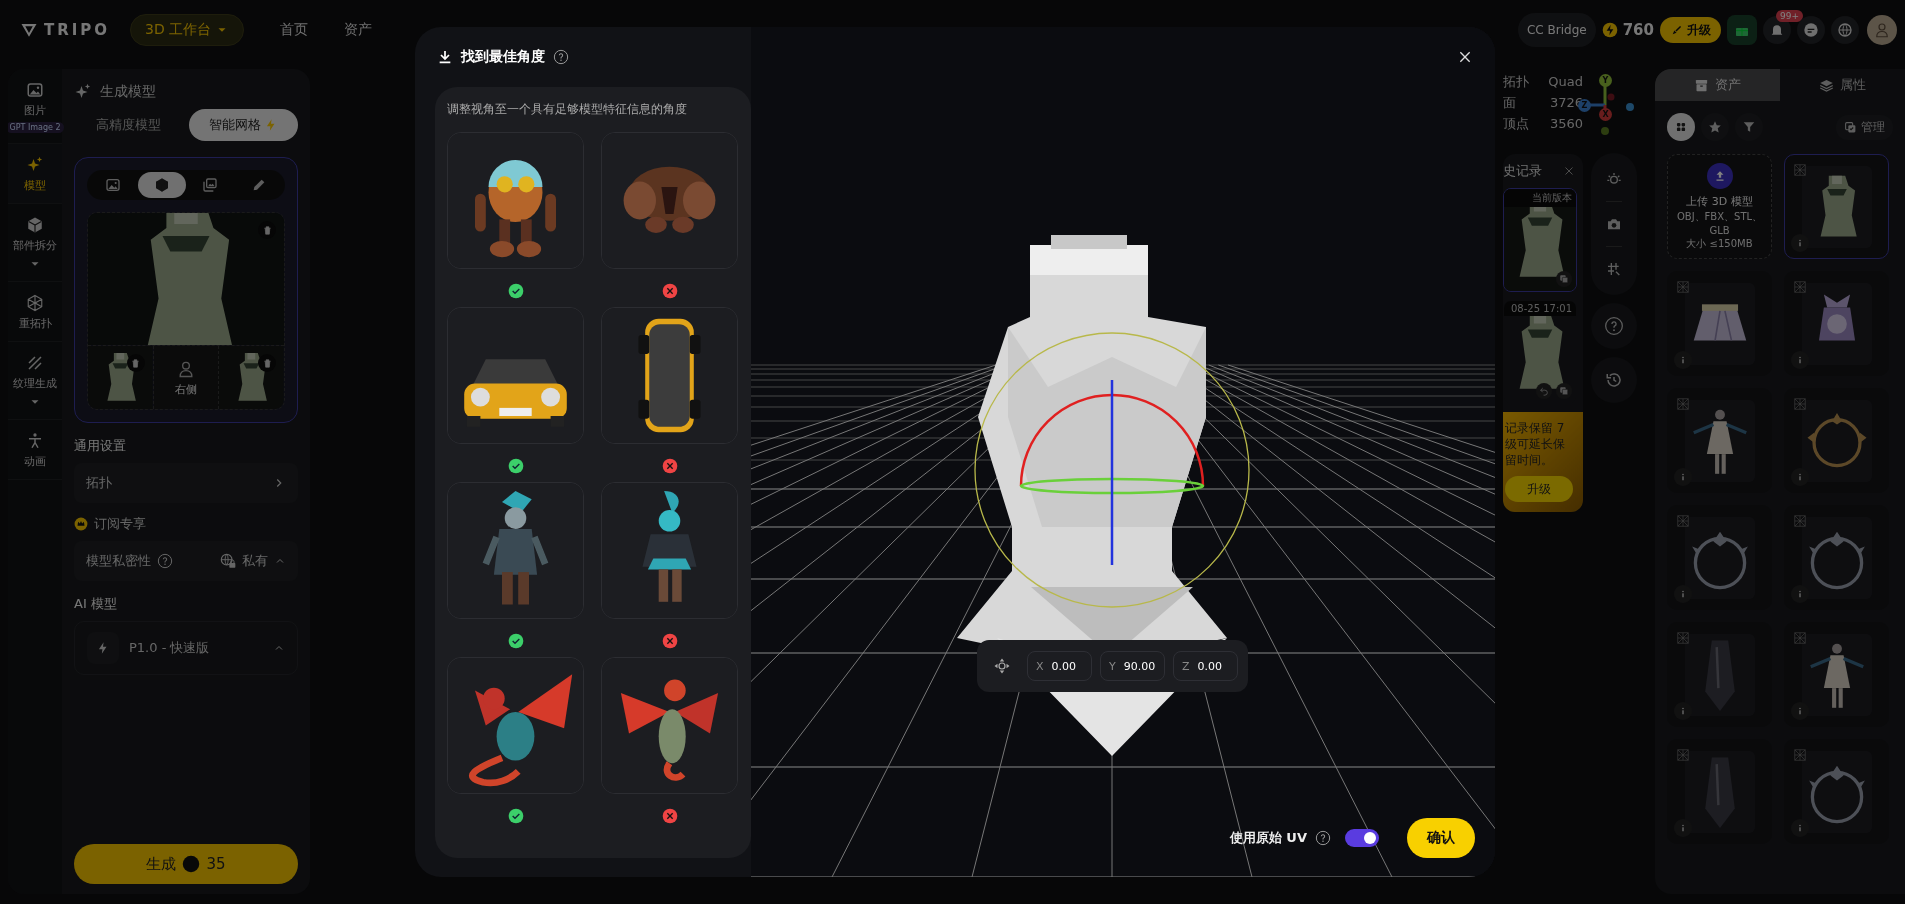  Describe the element at coordinates (1719, 243) in the screenshot. I see `upload-size: 大小 ≤150MB` at that location.